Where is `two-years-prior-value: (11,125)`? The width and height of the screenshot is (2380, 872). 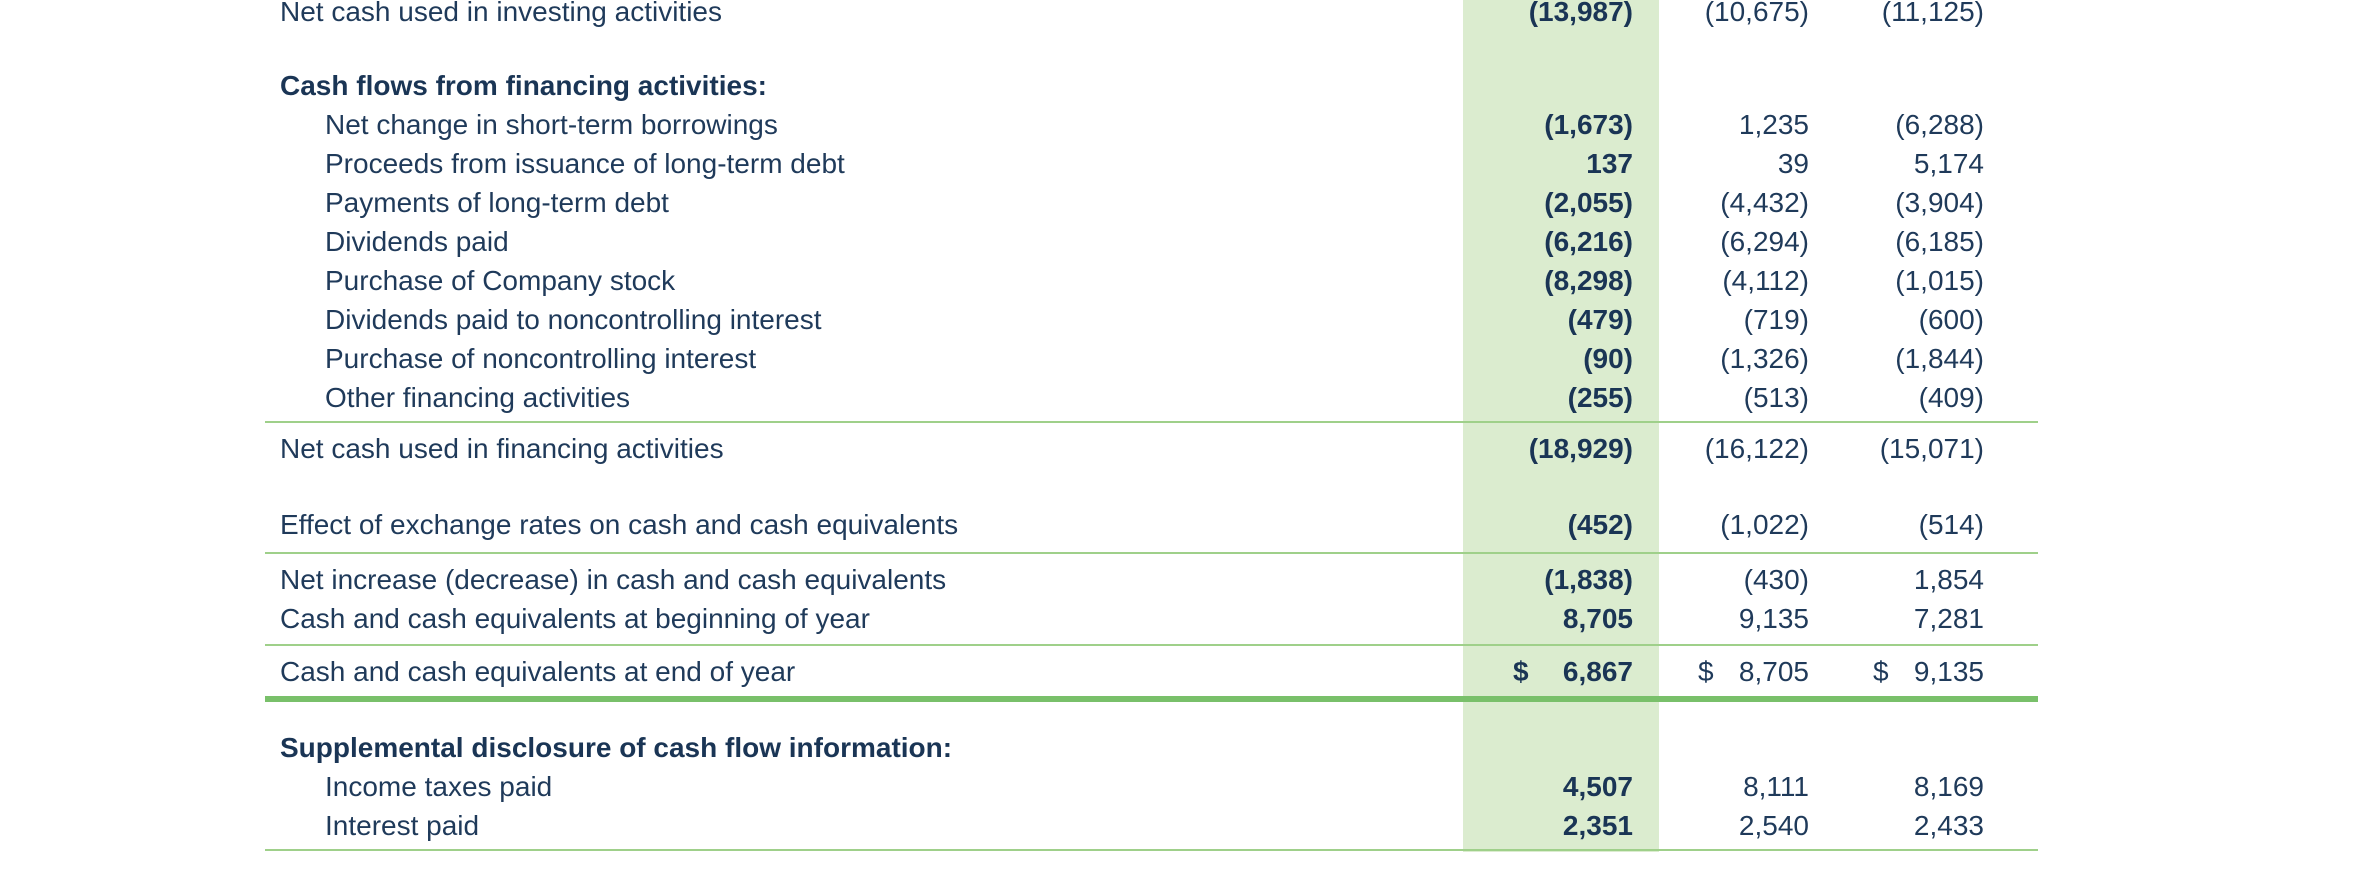 two-years-prior-value: (11,125) is located at coordinates (1932, 13).